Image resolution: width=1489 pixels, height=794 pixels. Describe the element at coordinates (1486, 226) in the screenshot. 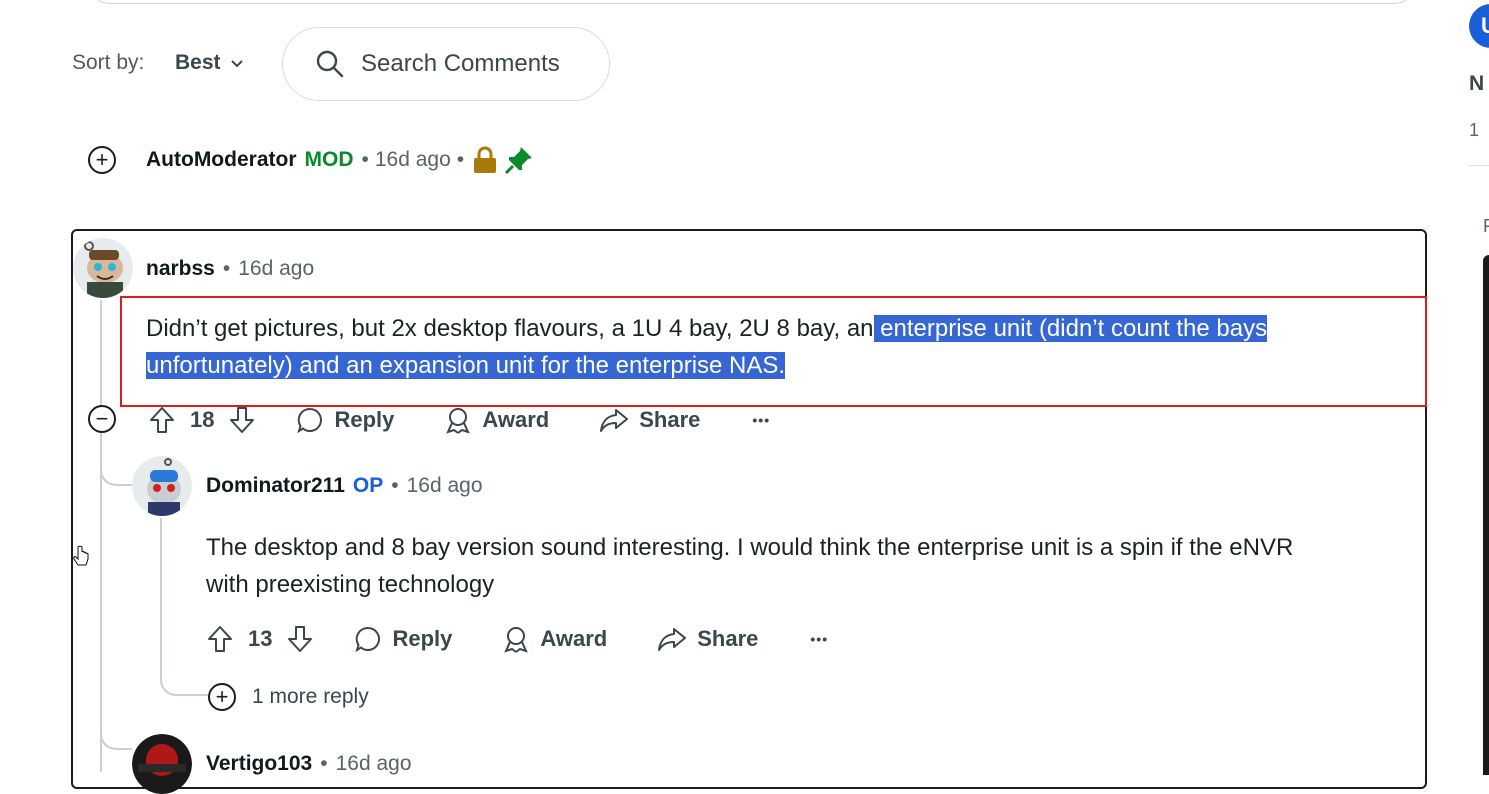

I see `right-panel-label: F` at that location.